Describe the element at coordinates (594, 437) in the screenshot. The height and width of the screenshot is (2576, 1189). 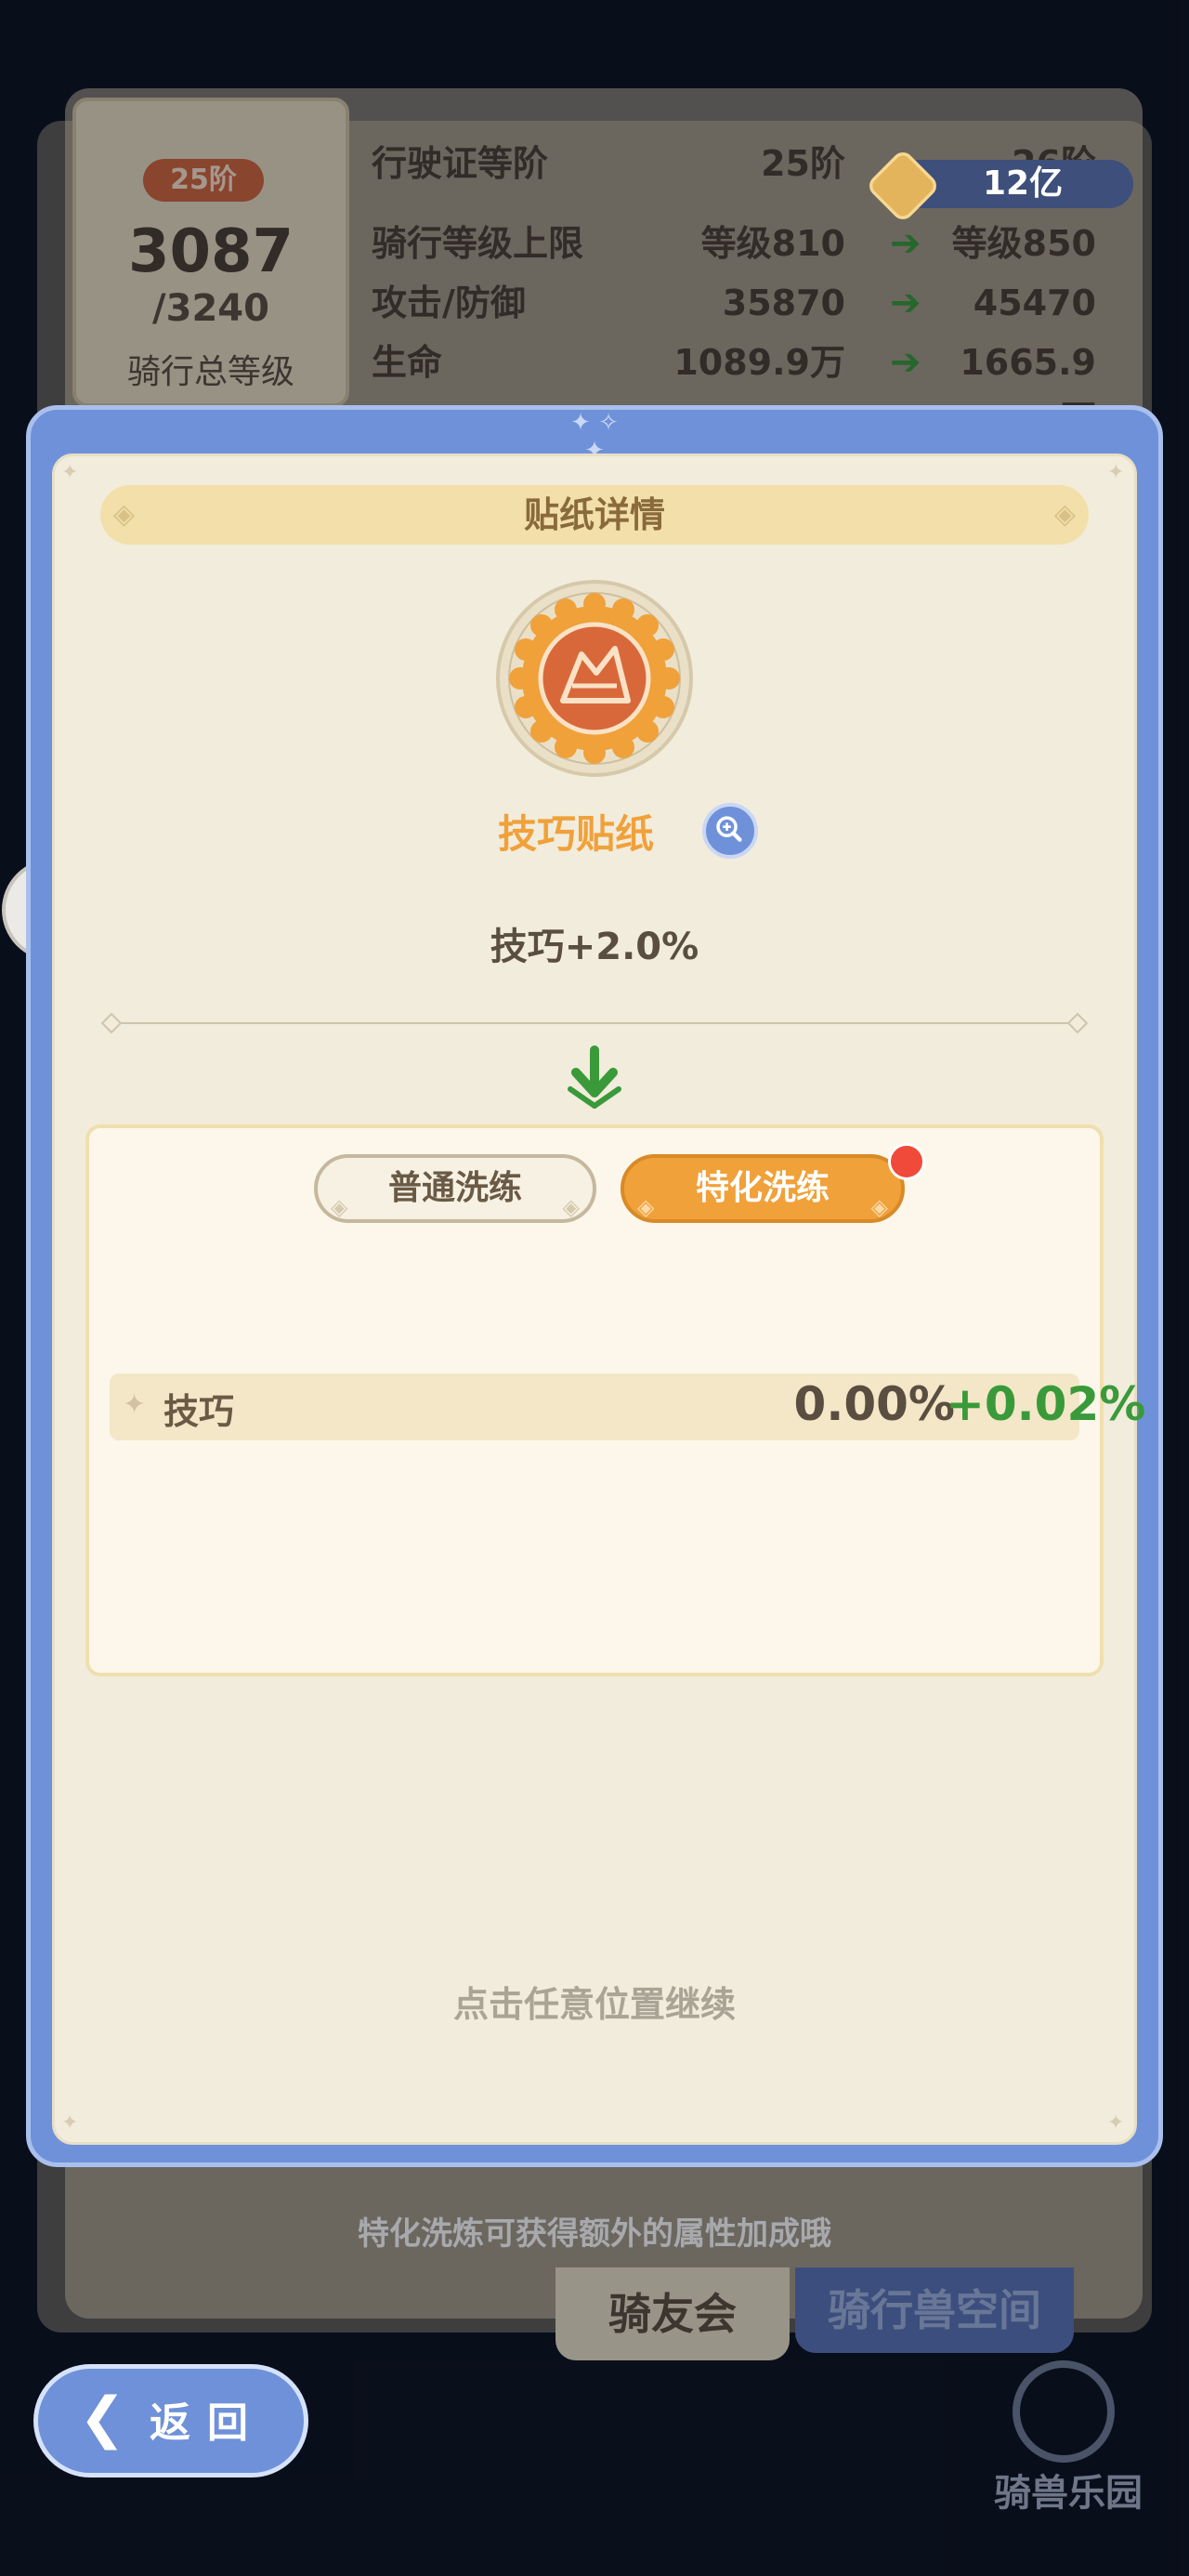
I see `modal-top-ornament-icon: ✦ ✧ ✦` at that location.